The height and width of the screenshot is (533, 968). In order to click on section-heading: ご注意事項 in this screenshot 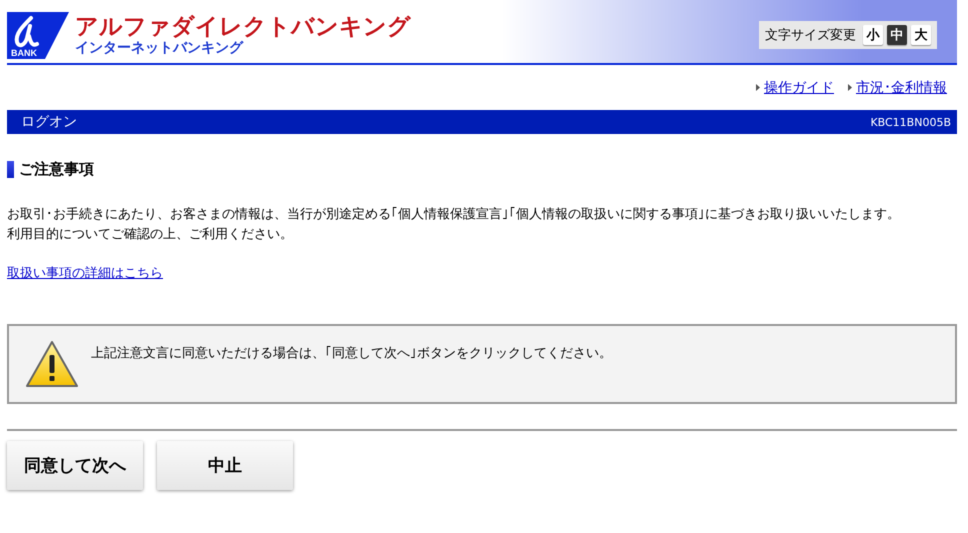, I will do `click(56, 169)`.